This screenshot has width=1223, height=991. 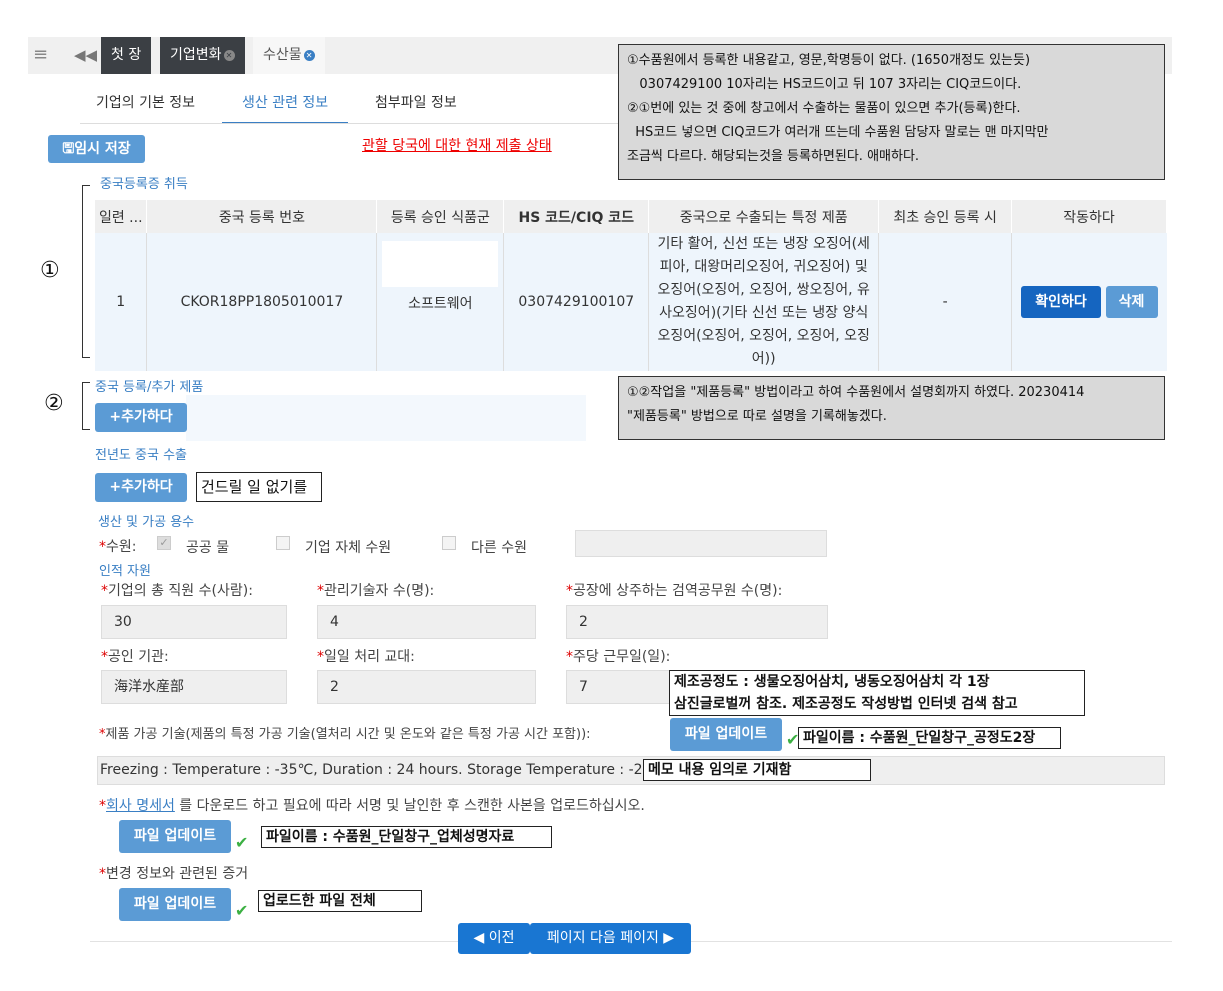 I want to click on subtab-basic-info: 기업의 기본 정보, so click(x=145, y=105).